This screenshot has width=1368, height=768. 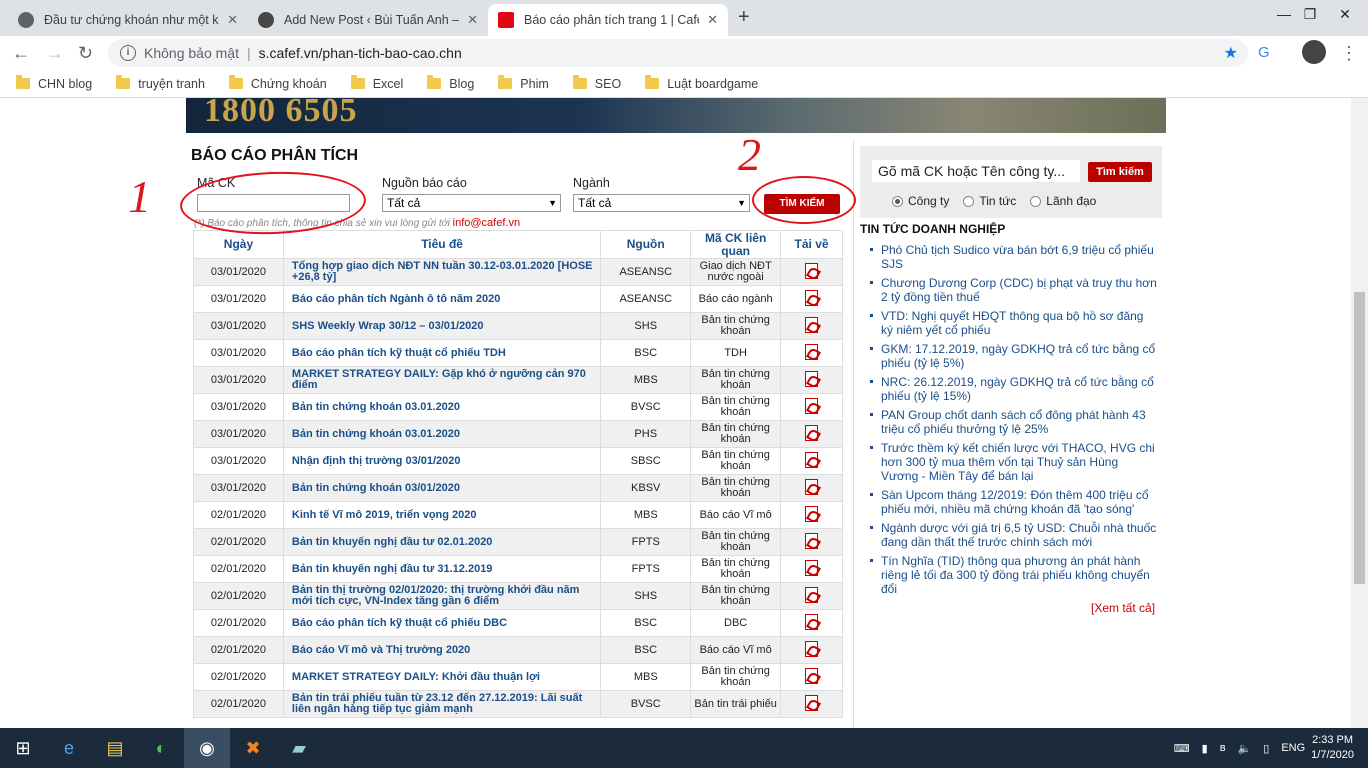 I want to click on source-select: Tất cả ▼, so click(x=471, y=203).